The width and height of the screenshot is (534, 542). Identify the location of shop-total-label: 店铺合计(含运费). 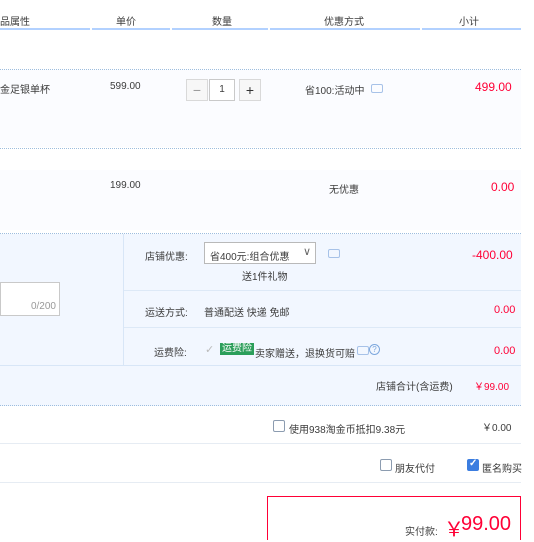
(414, 387).